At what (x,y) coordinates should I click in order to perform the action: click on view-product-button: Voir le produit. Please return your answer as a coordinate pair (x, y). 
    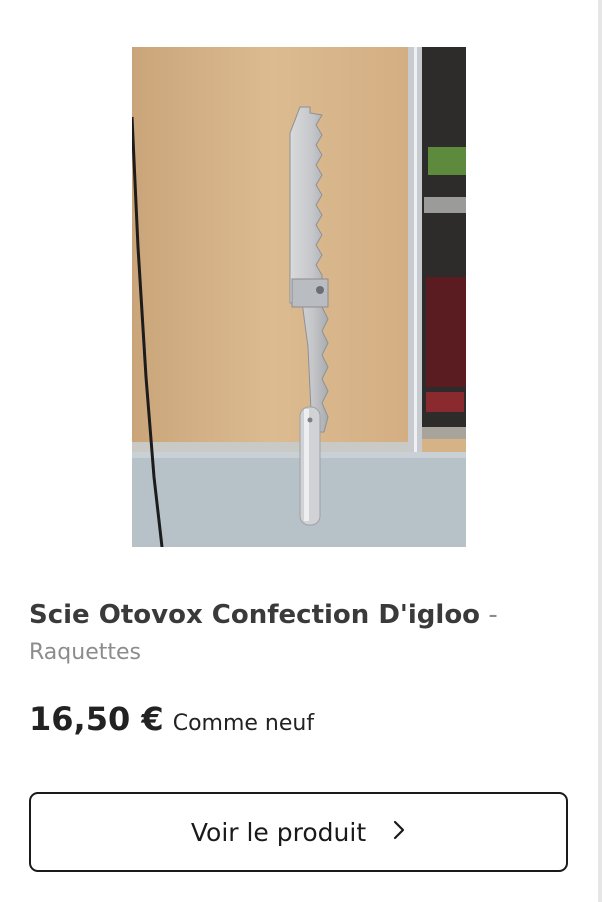
    Looking at the image, I should click on (298, 832).